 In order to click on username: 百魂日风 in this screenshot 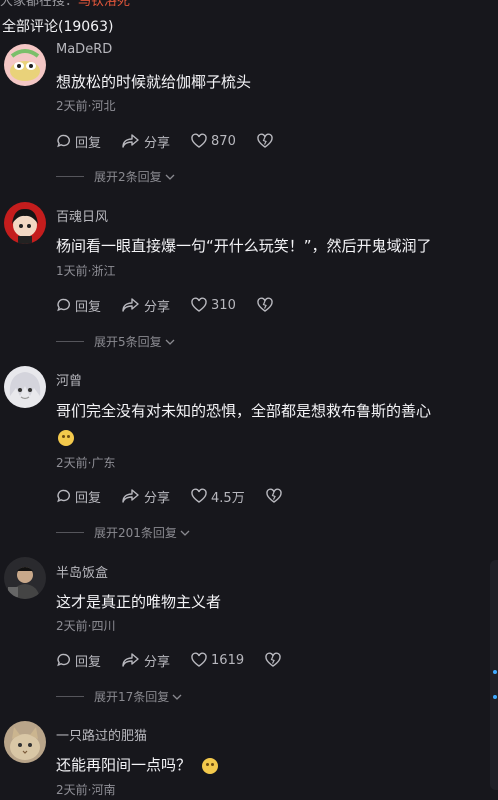, I will do `click(82, 215)`.